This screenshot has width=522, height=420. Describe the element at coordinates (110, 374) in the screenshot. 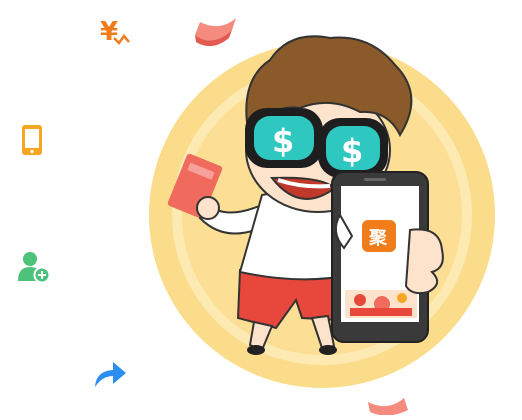

I see `share-arrow-icon` at that location.